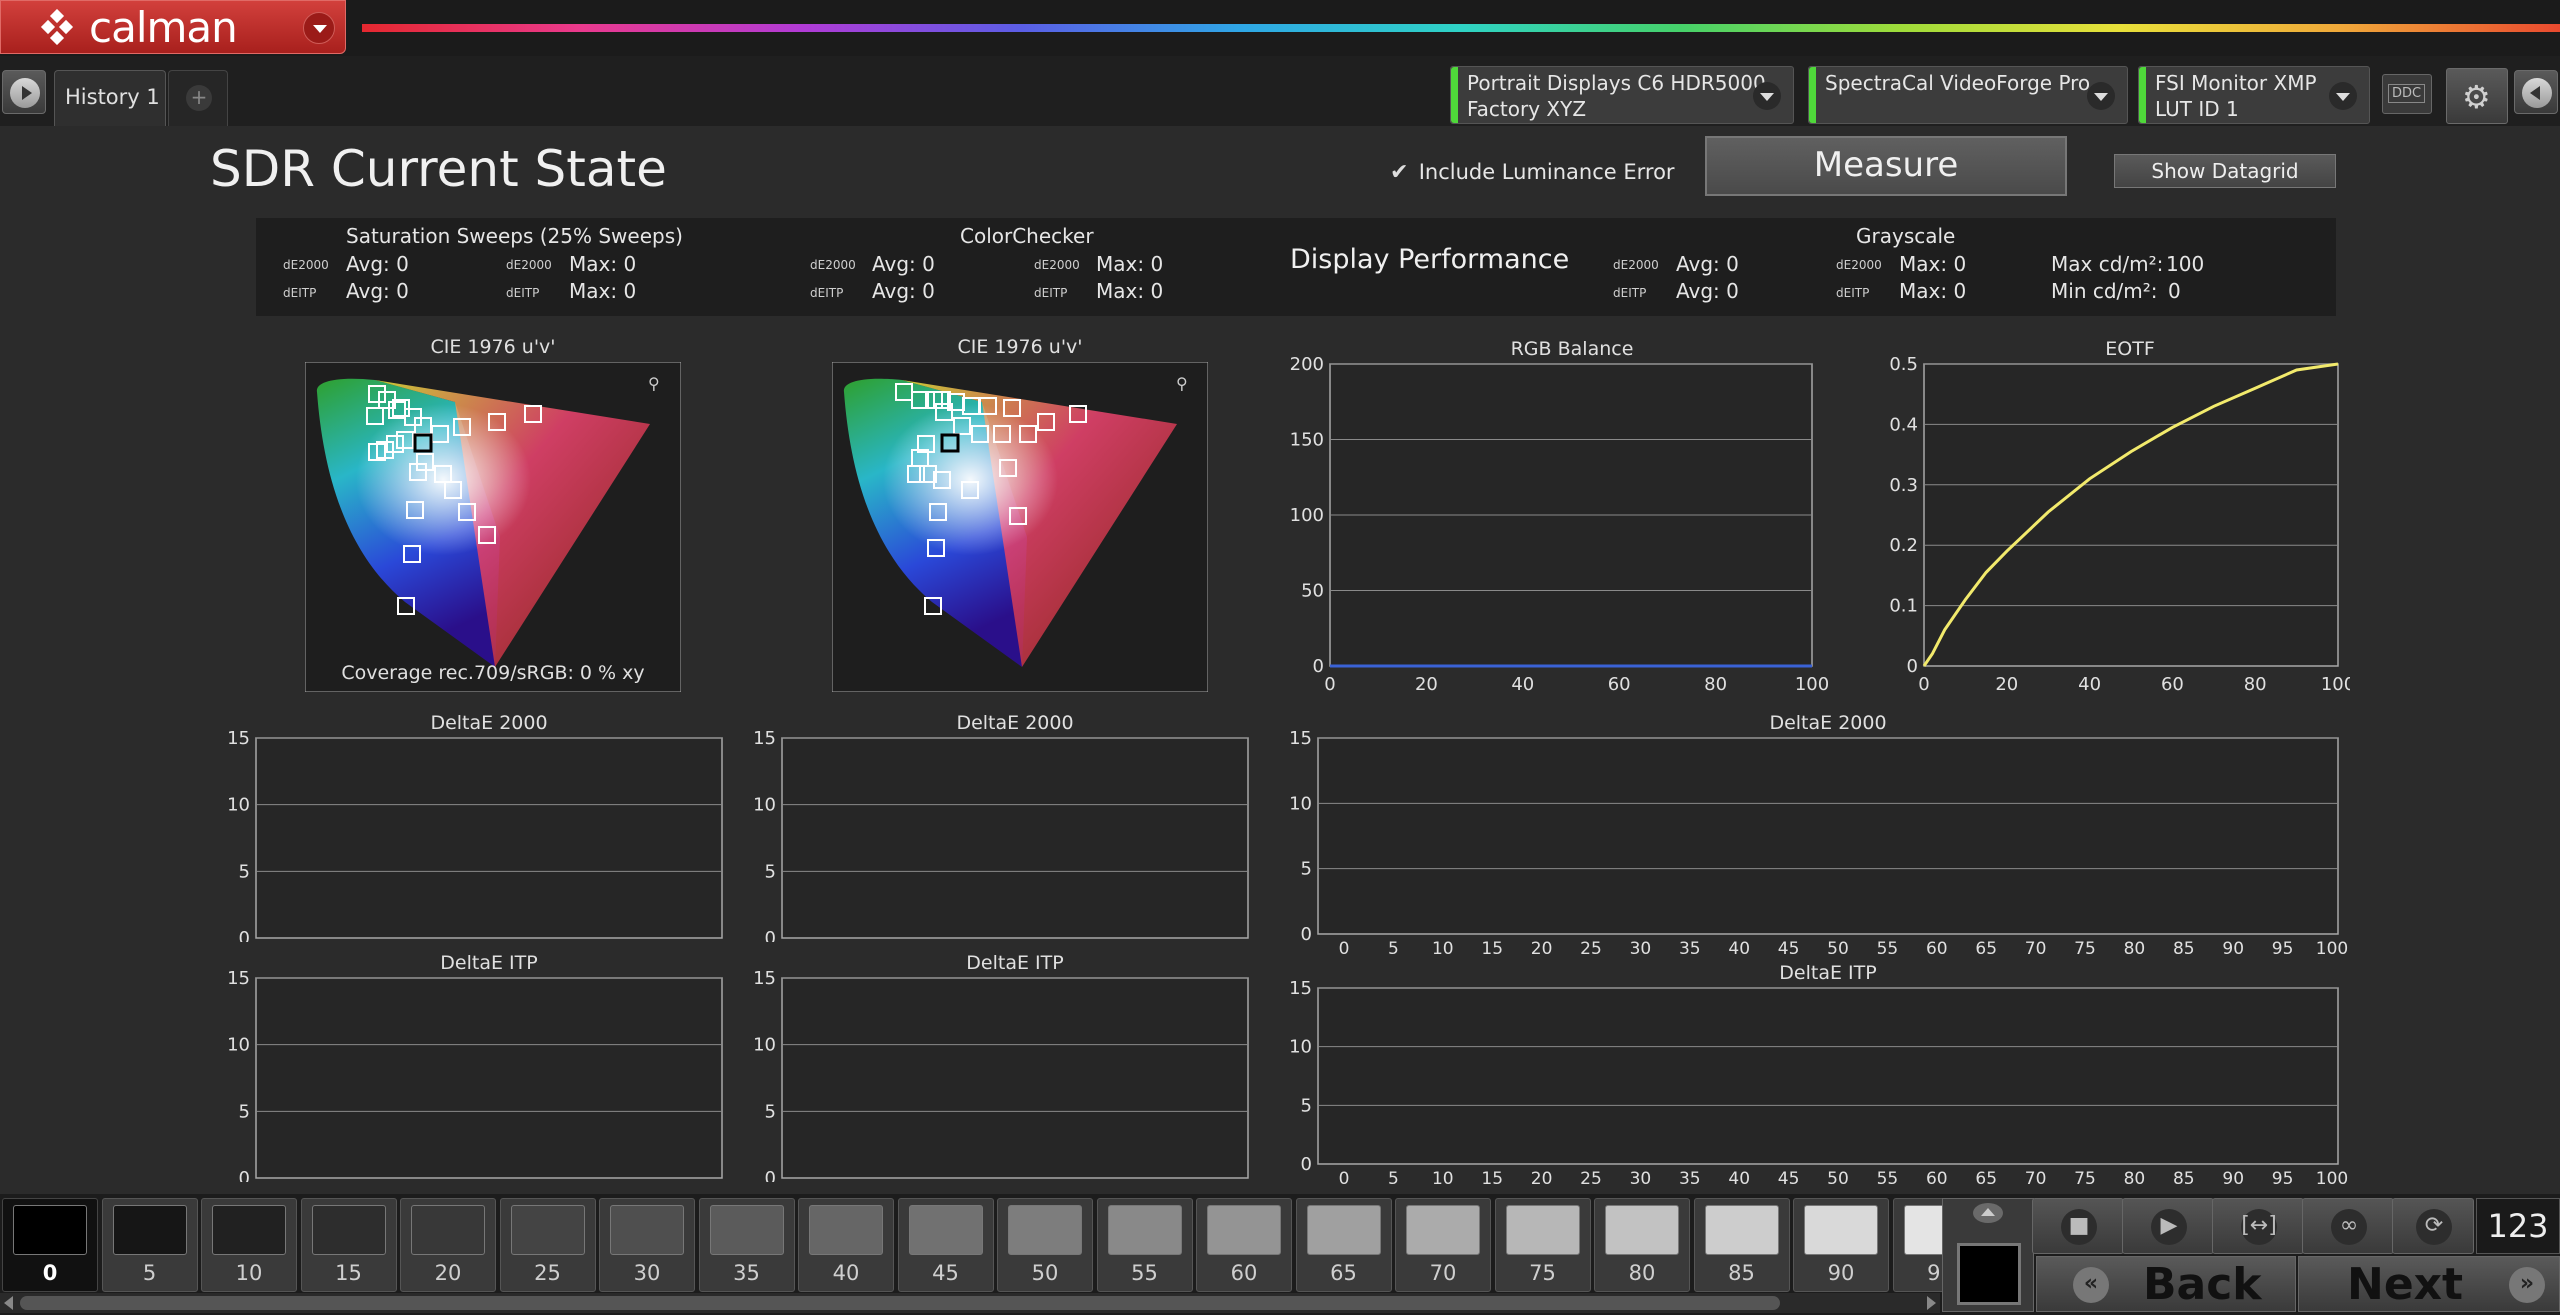  I want to click on fit-bracket-icon: [↔], so click(2259, 1225).